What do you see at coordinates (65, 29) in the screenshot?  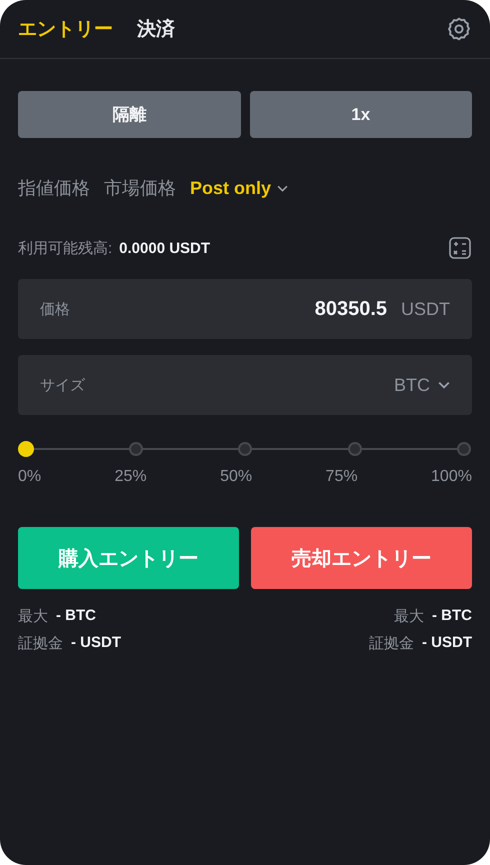 I see `tab: エントリー` at bounding box center [65, 29].